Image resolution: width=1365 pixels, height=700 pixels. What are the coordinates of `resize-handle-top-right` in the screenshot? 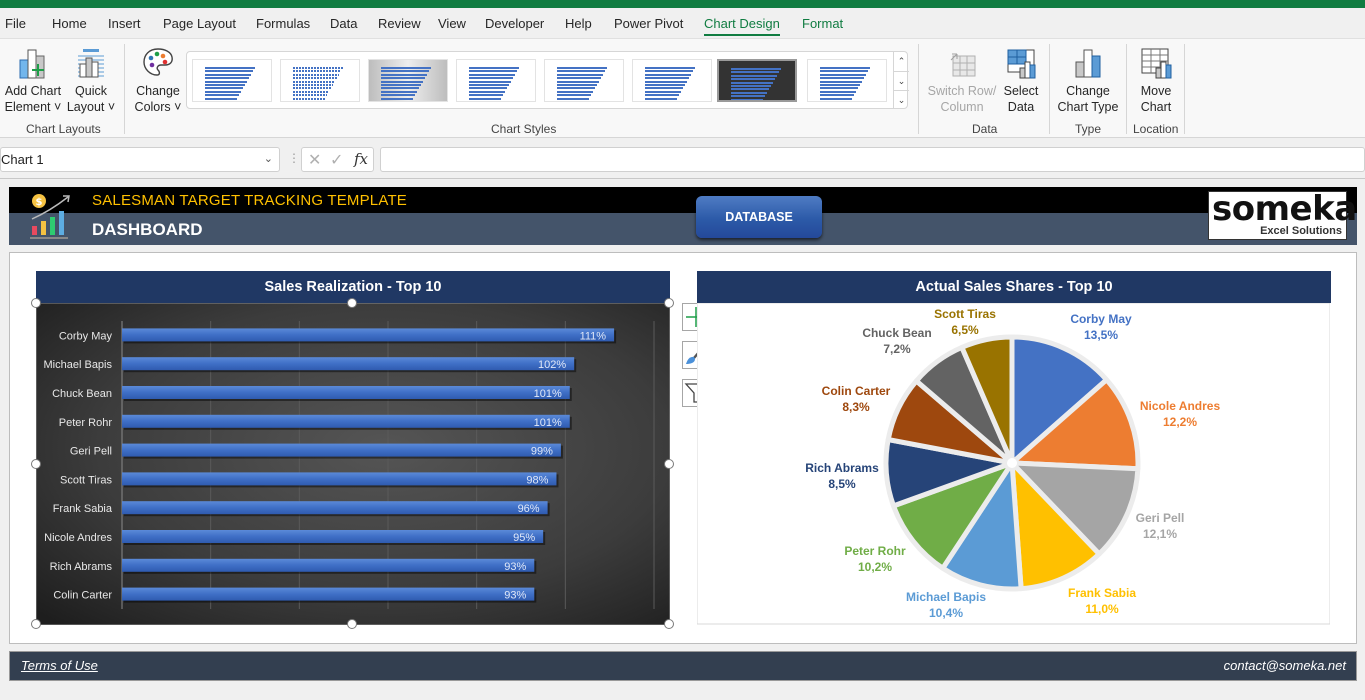 It's located at (669, 303).